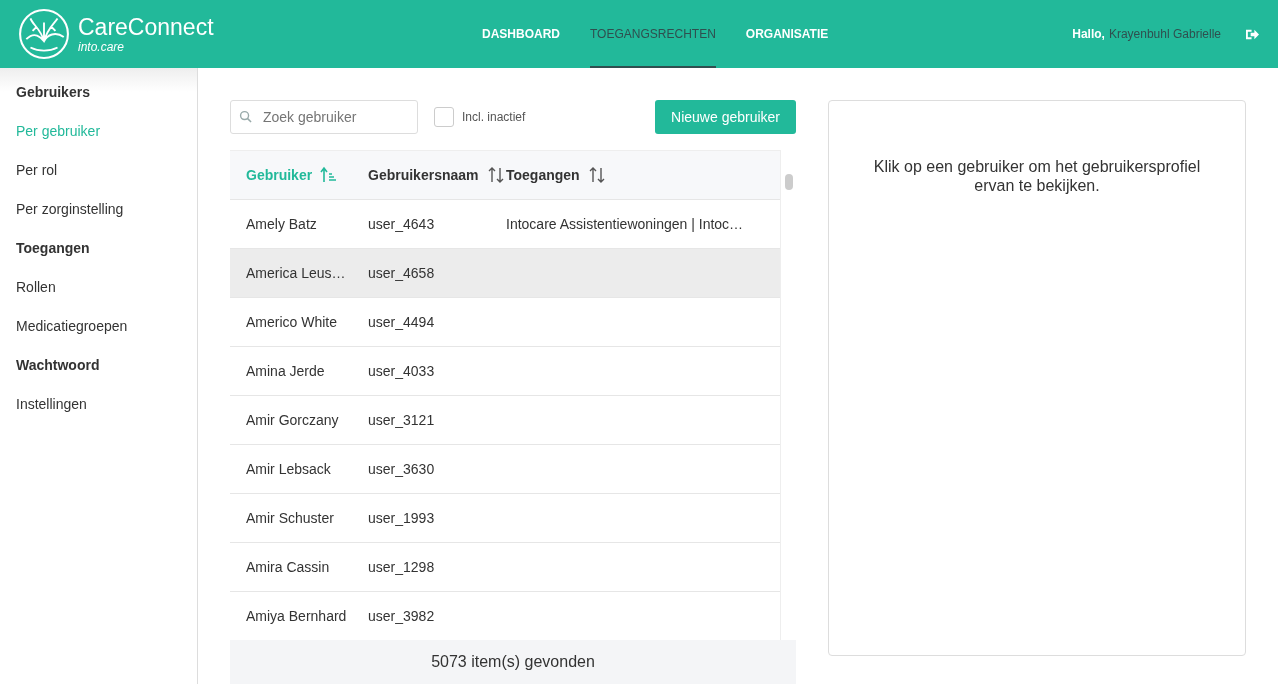 Image resolution: width=1278 pixels, height=684 pixels. I want to click on table-cell-text: Amir Gorczany, so click(292, 420).